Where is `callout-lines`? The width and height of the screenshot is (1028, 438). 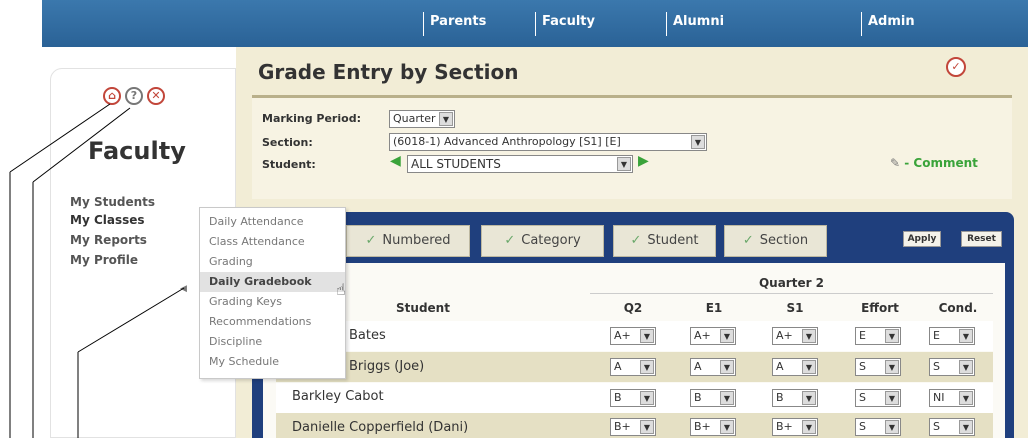
callout-lines is located at coordinates (97, 270).